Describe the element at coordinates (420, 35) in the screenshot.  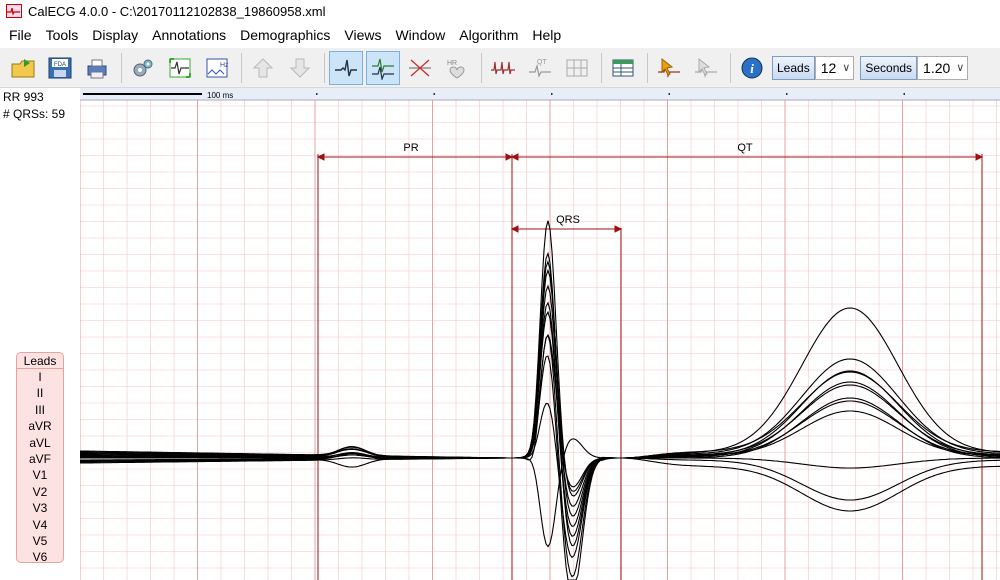
I see `menu-window: Window` at that location.